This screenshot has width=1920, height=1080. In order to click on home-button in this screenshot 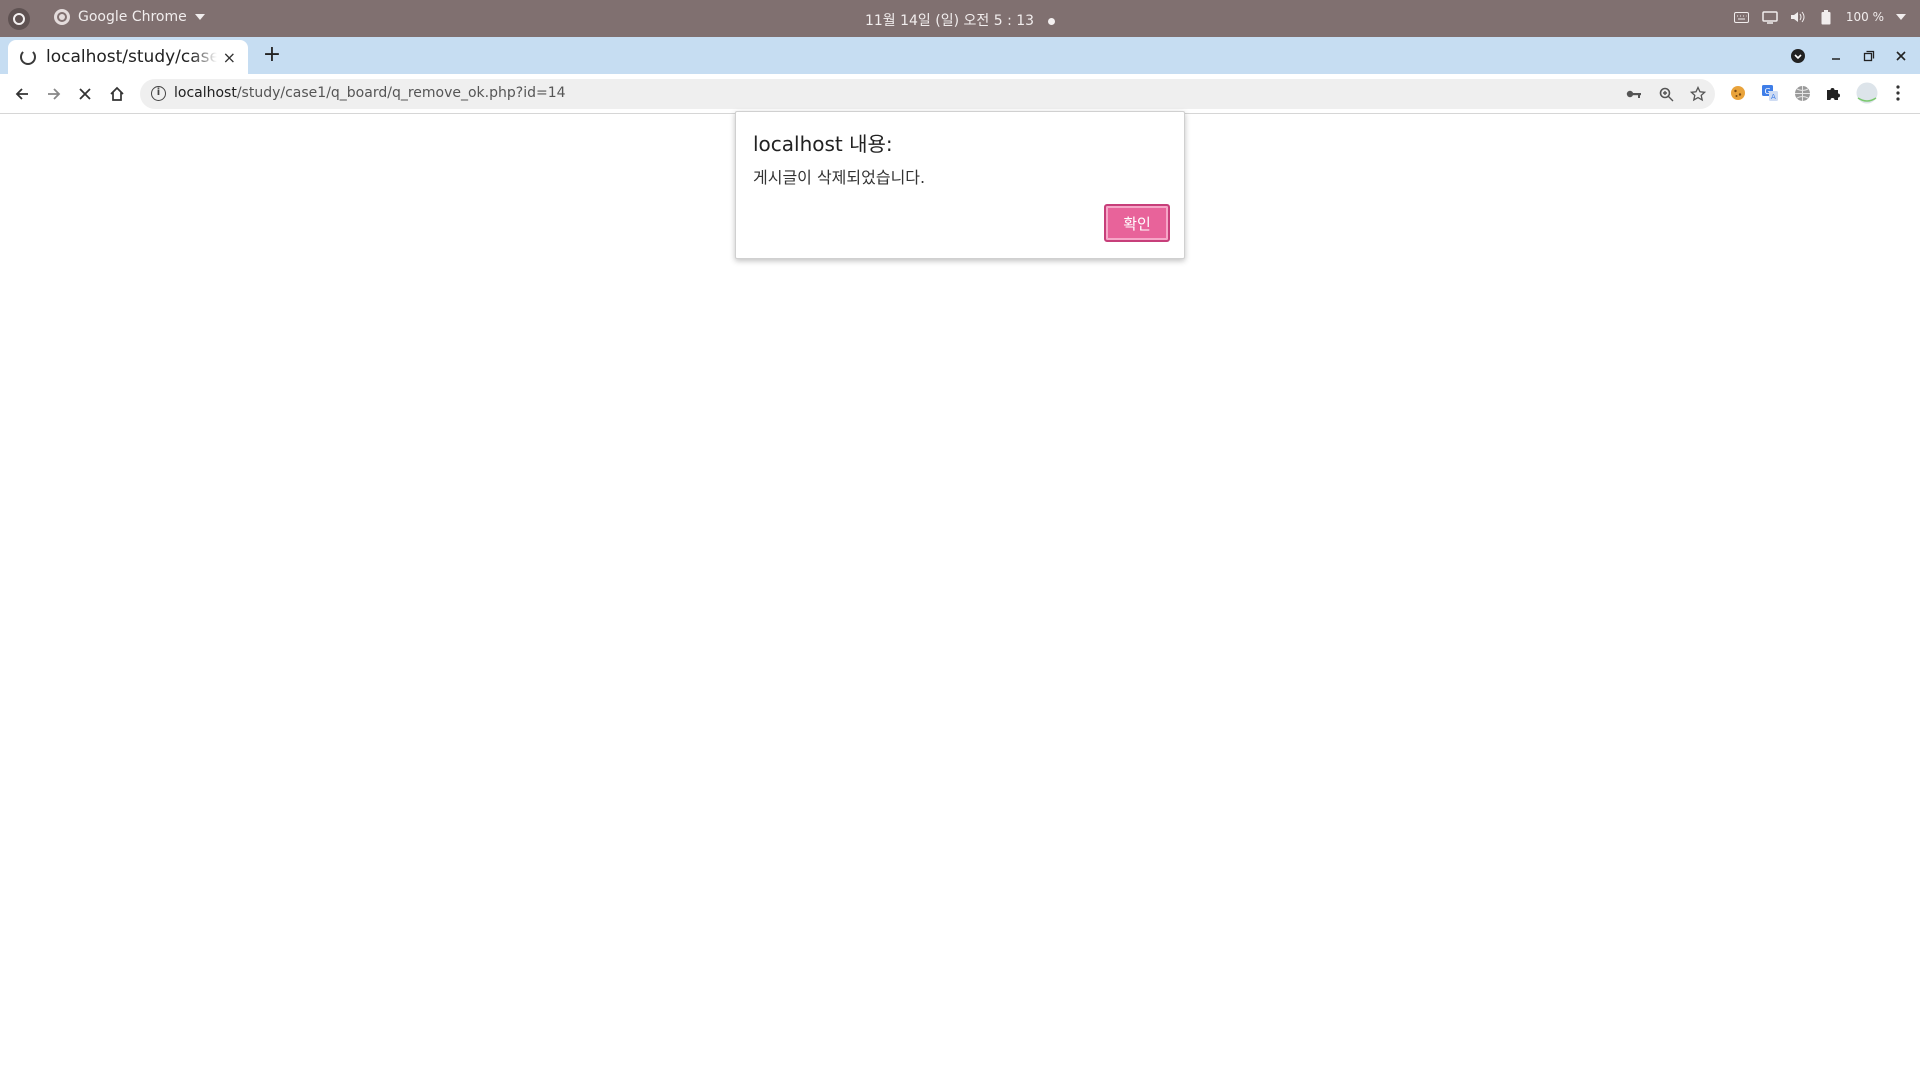, I will do `click(117, 94)`.